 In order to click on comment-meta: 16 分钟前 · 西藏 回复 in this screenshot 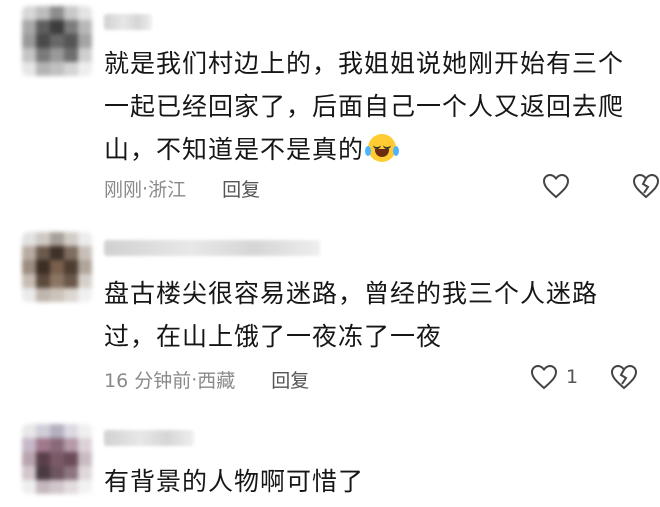, I will do `click(206, 379)`.